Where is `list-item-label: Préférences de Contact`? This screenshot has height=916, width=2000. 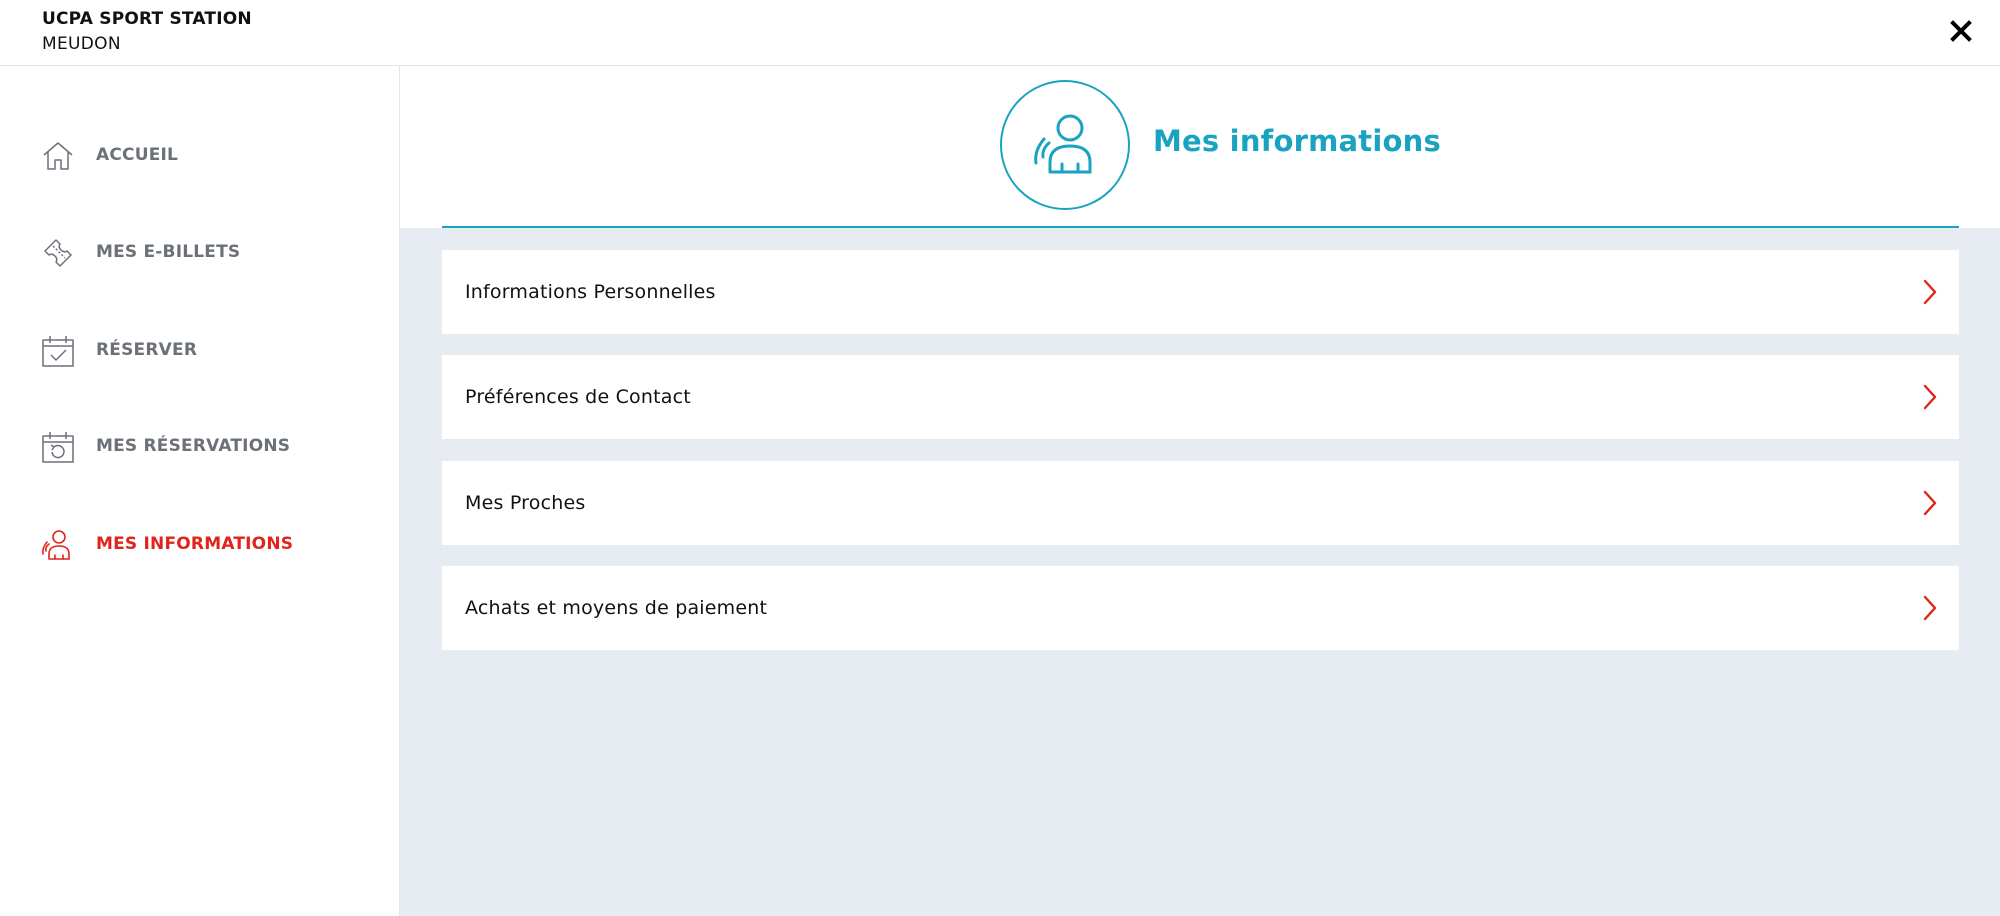
list-item-label: Préférences de Contact is located at coordinates (578, 397).